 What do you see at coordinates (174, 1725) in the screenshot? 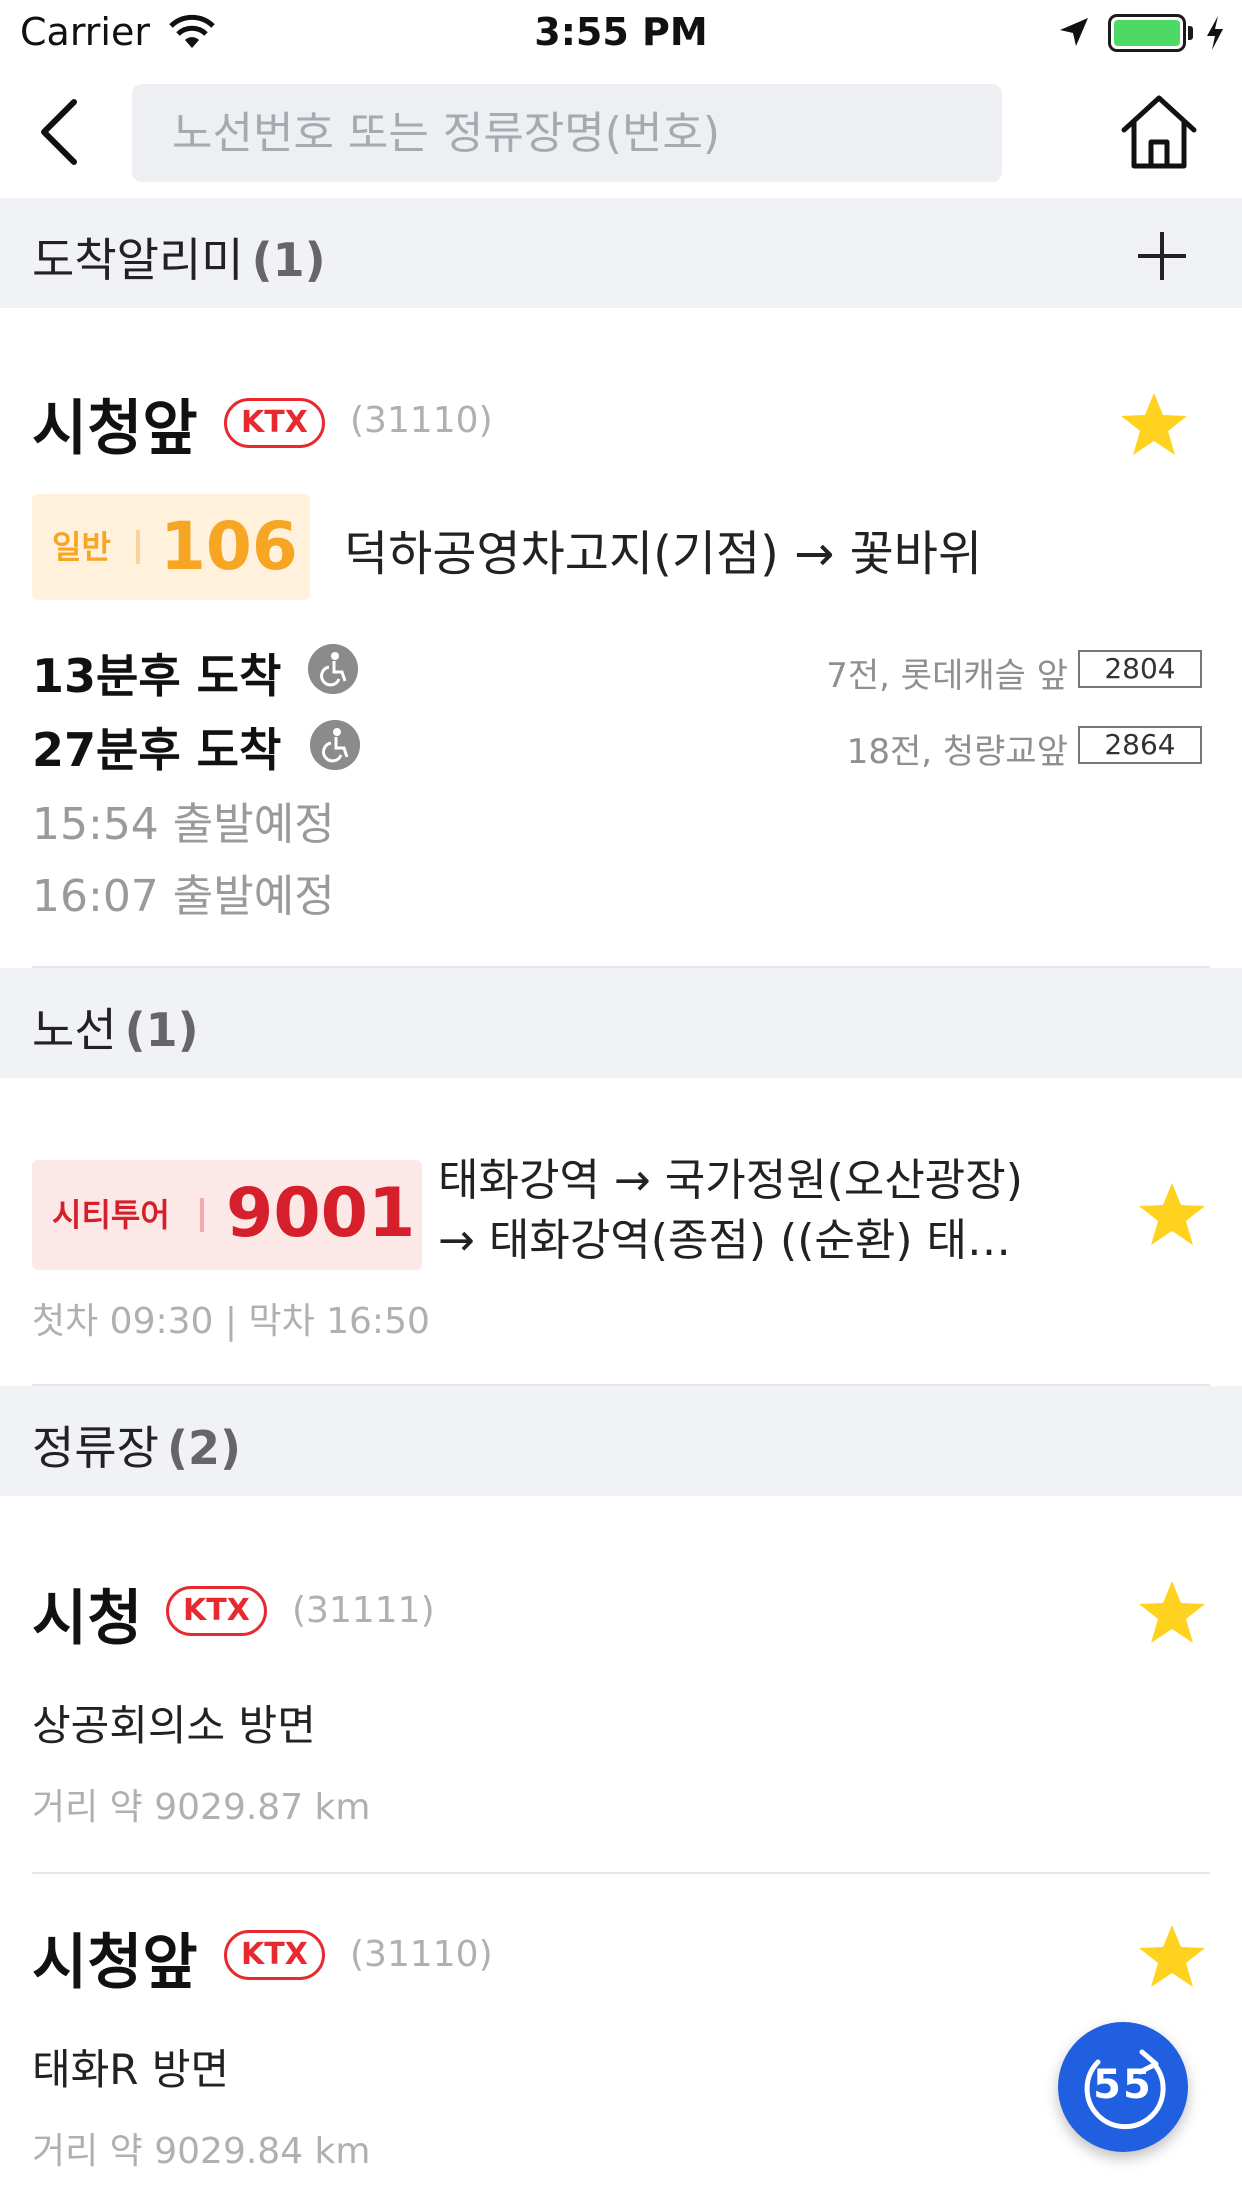
I see `stop-direction: 상공회의소 방면` at bounding box center [174, 1725].